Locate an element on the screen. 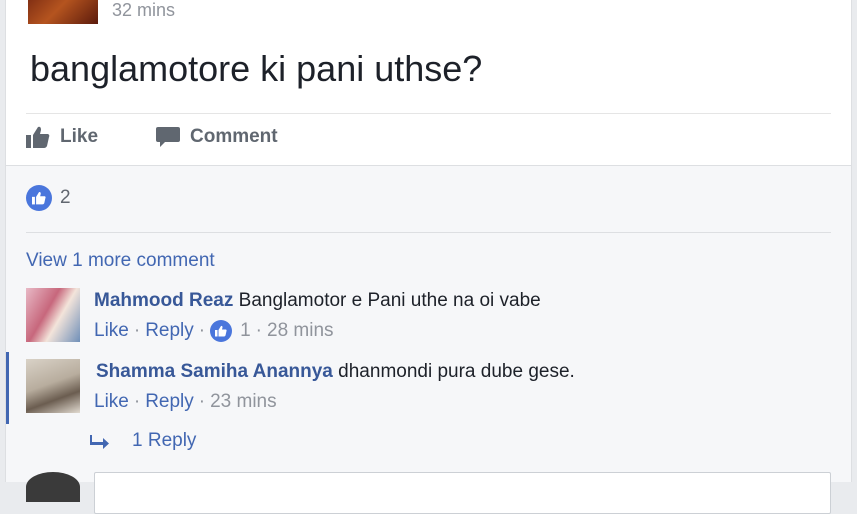 The height and width of the screenshot is (514, 857). post-text: banglamotore ki pani uthse? is located at coordinates (256, 68).